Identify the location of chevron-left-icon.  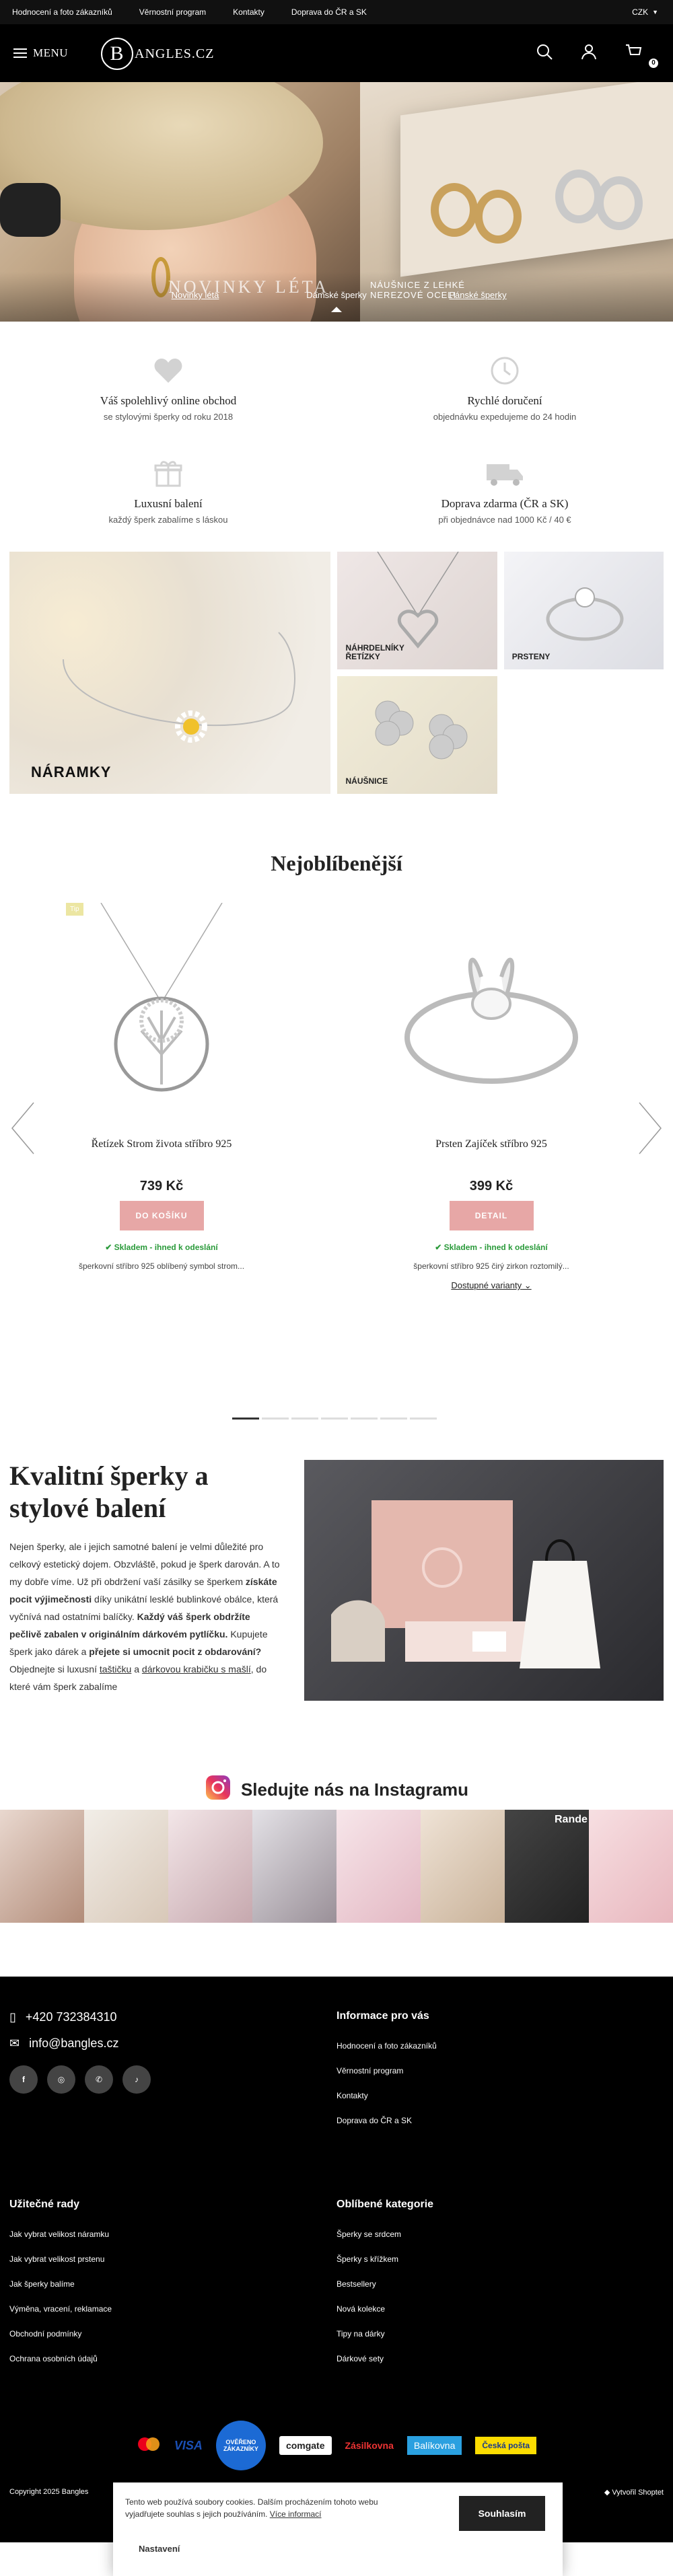
(23, 1133).